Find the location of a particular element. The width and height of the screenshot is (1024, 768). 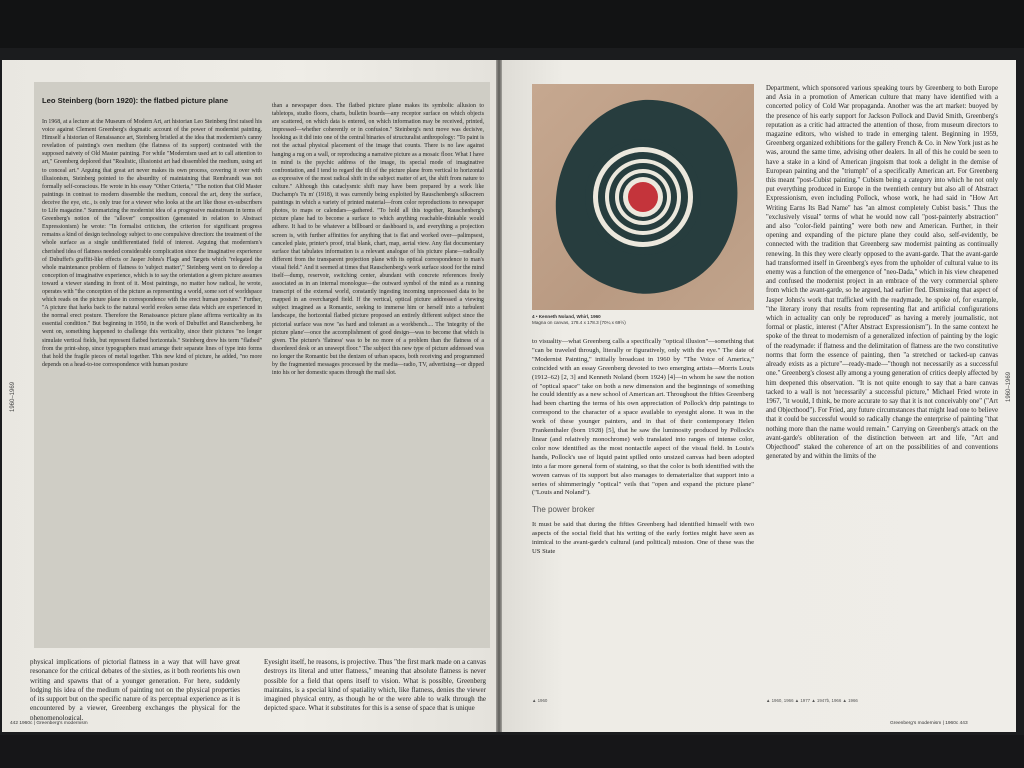

top-dark-border is located at coordinates (512, 24).